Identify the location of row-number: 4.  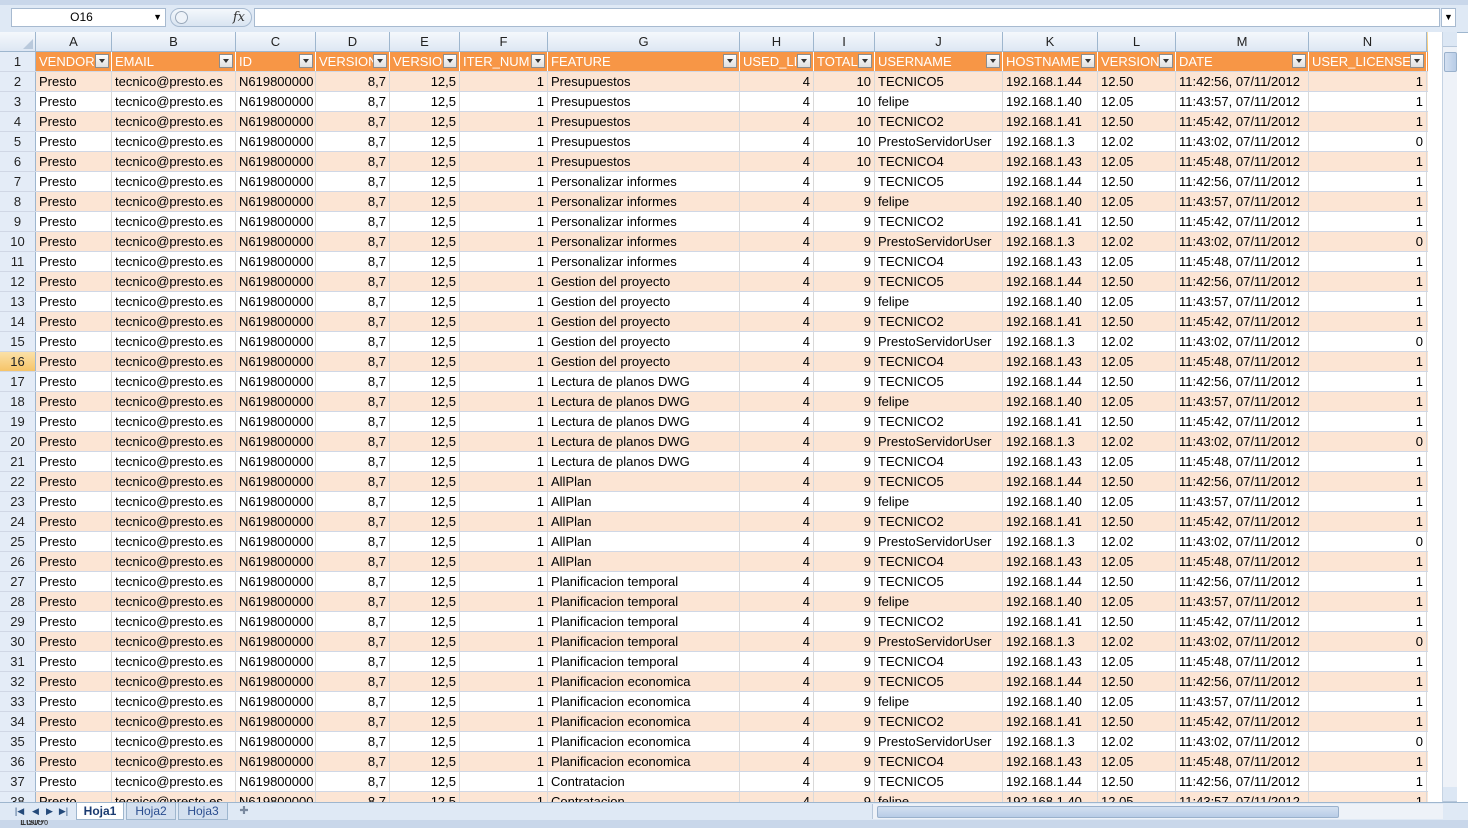
(18, 121).